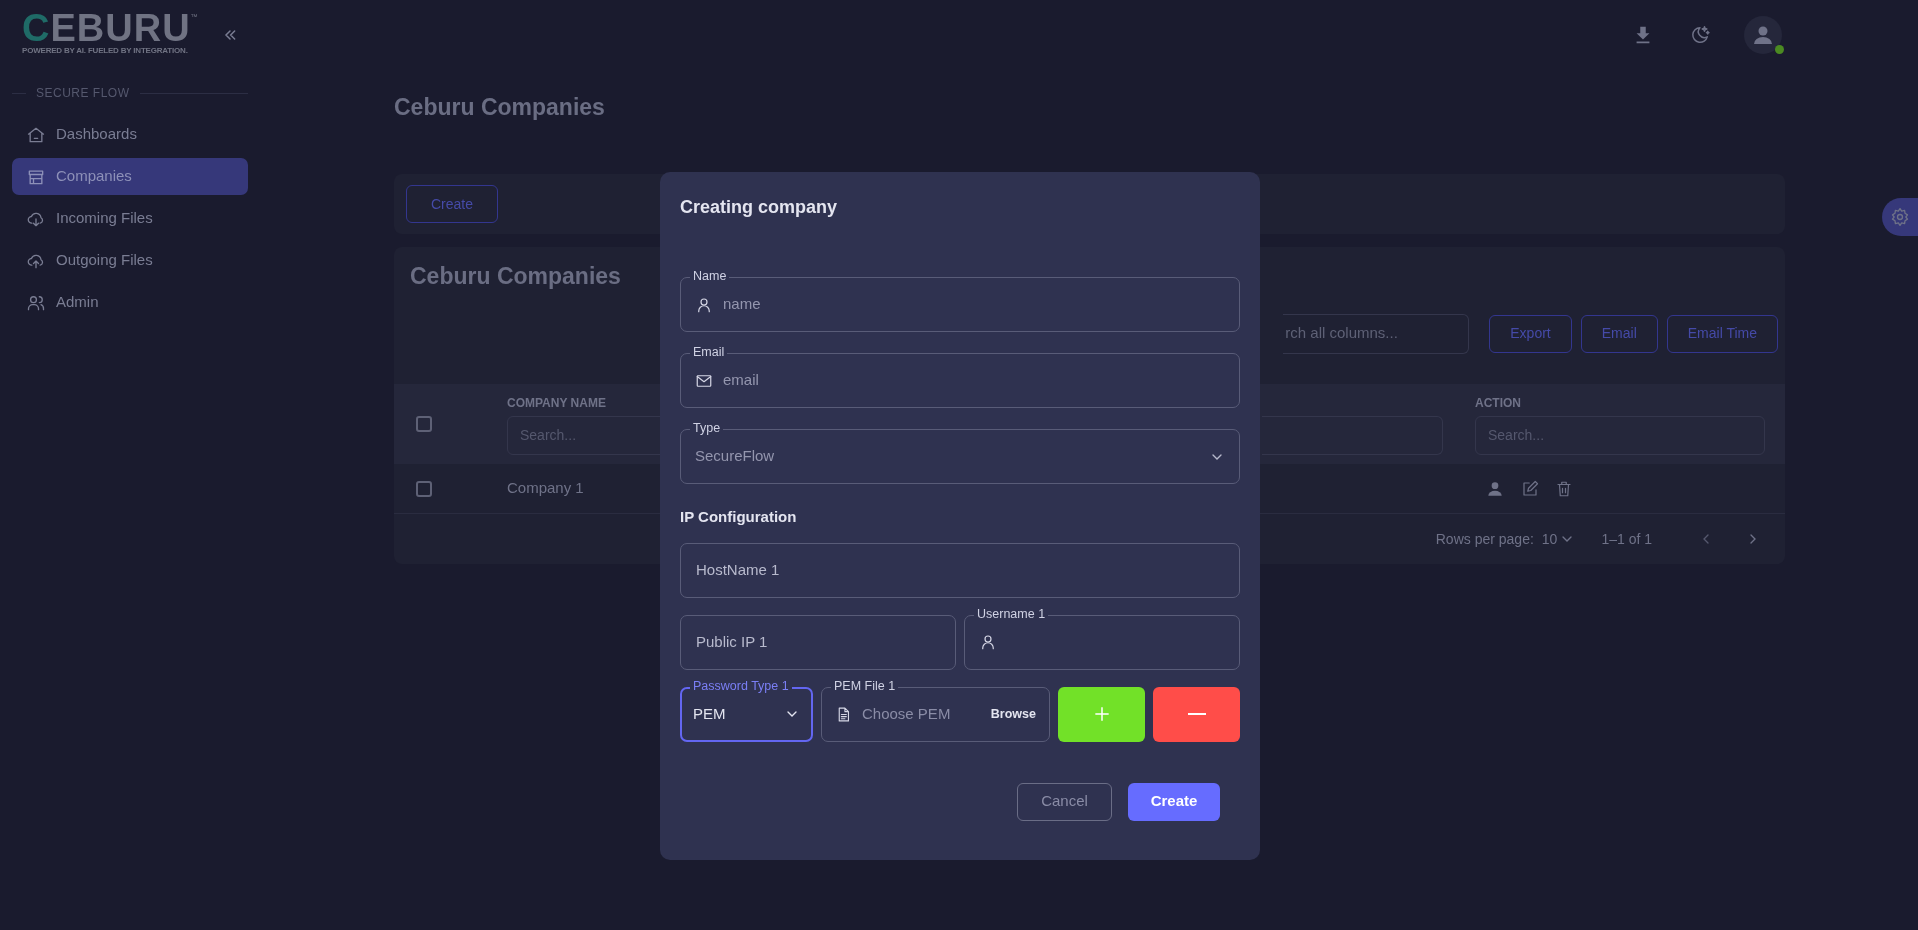  Describe the element at coordinates (1722, 333) in the screenshot. I see `table-action-button: Email Time` at that location.